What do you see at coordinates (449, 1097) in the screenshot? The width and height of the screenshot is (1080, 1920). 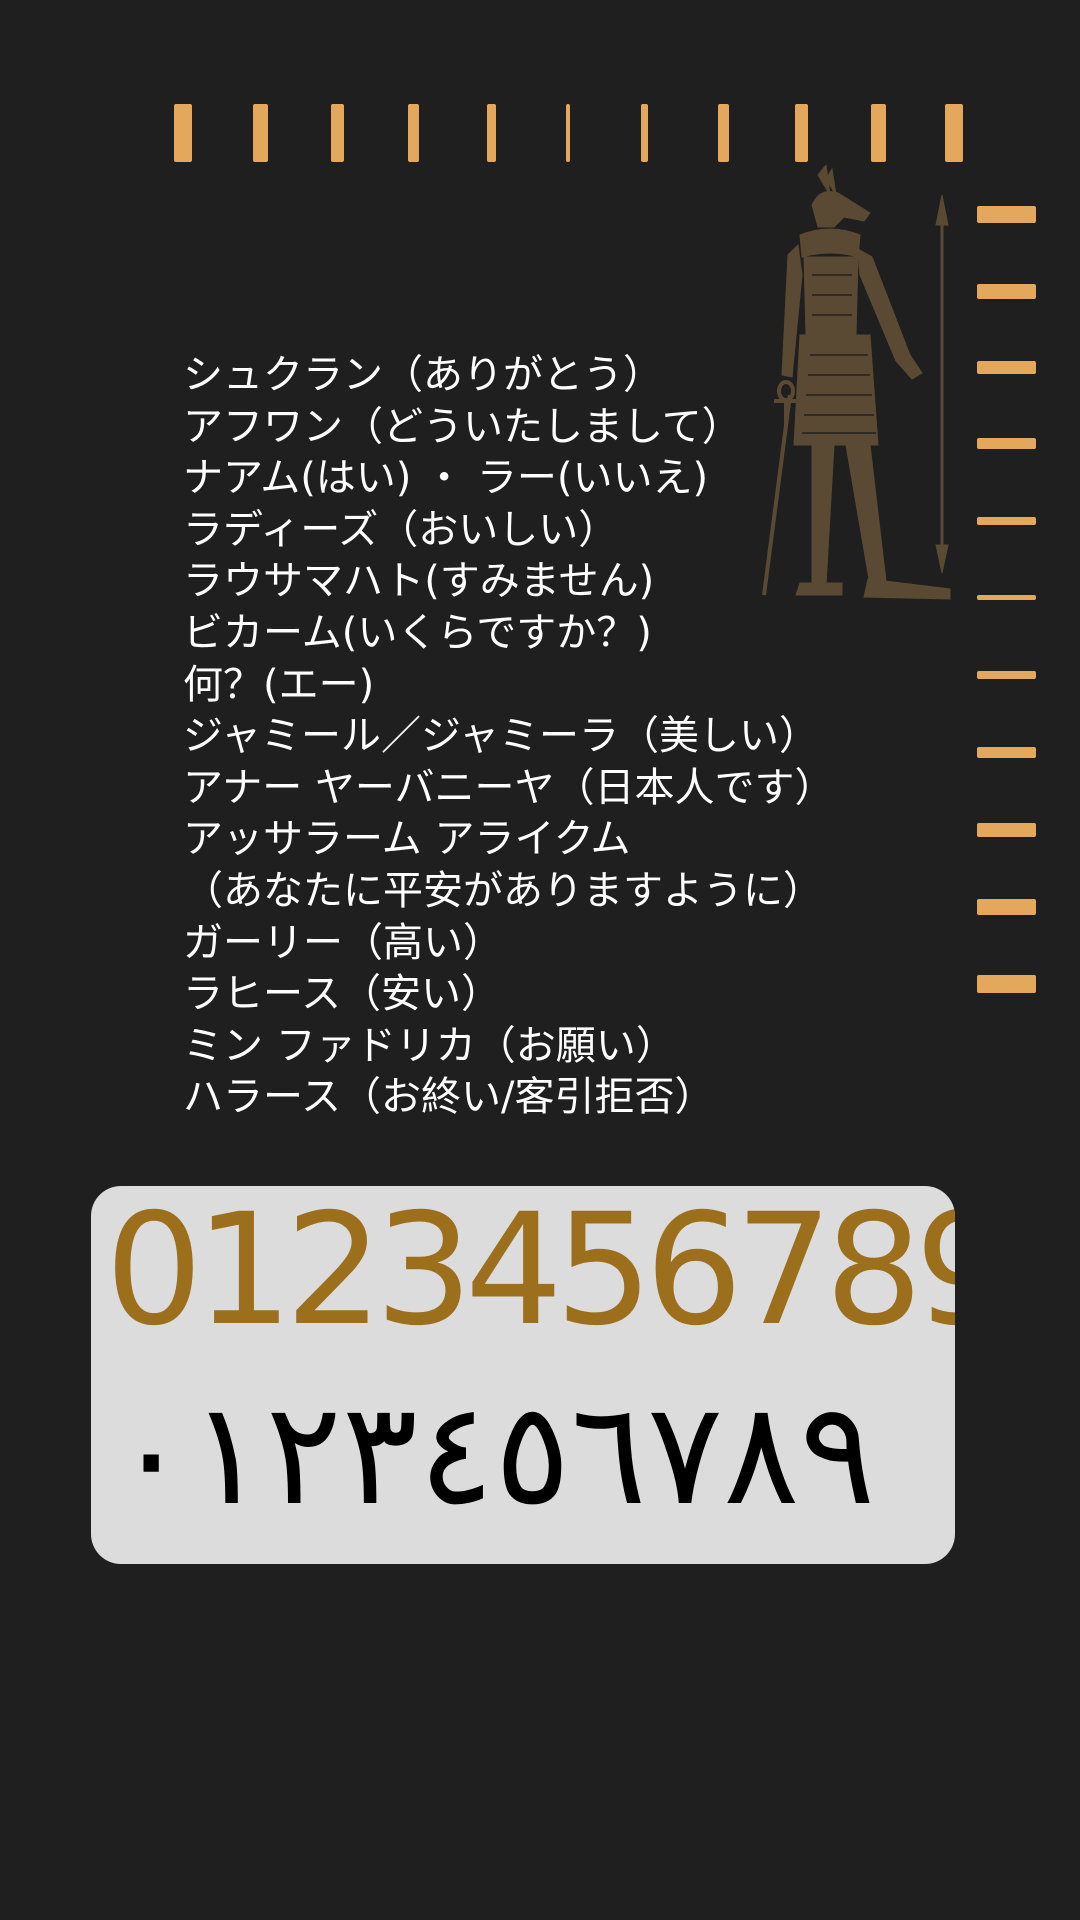 I see `phrase-item: ハラース（お終い/客引拒否）` at bounding box center [449, 1097].